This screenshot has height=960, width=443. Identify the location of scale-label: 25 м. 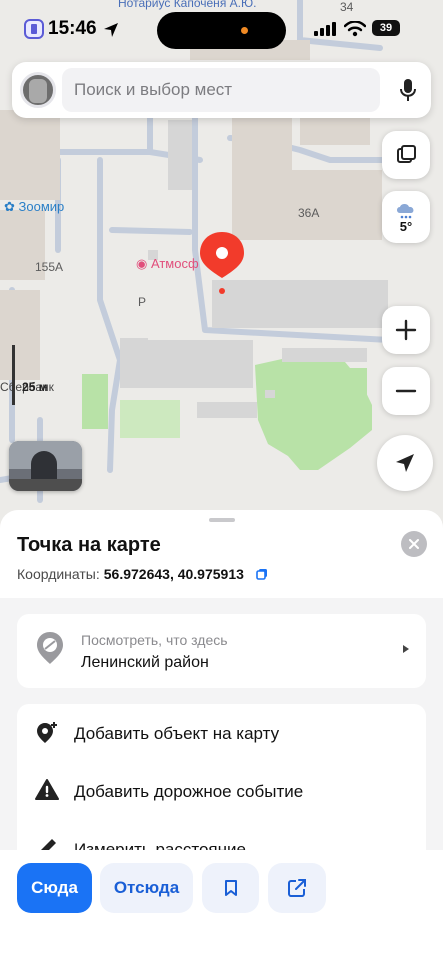
(35, 387).